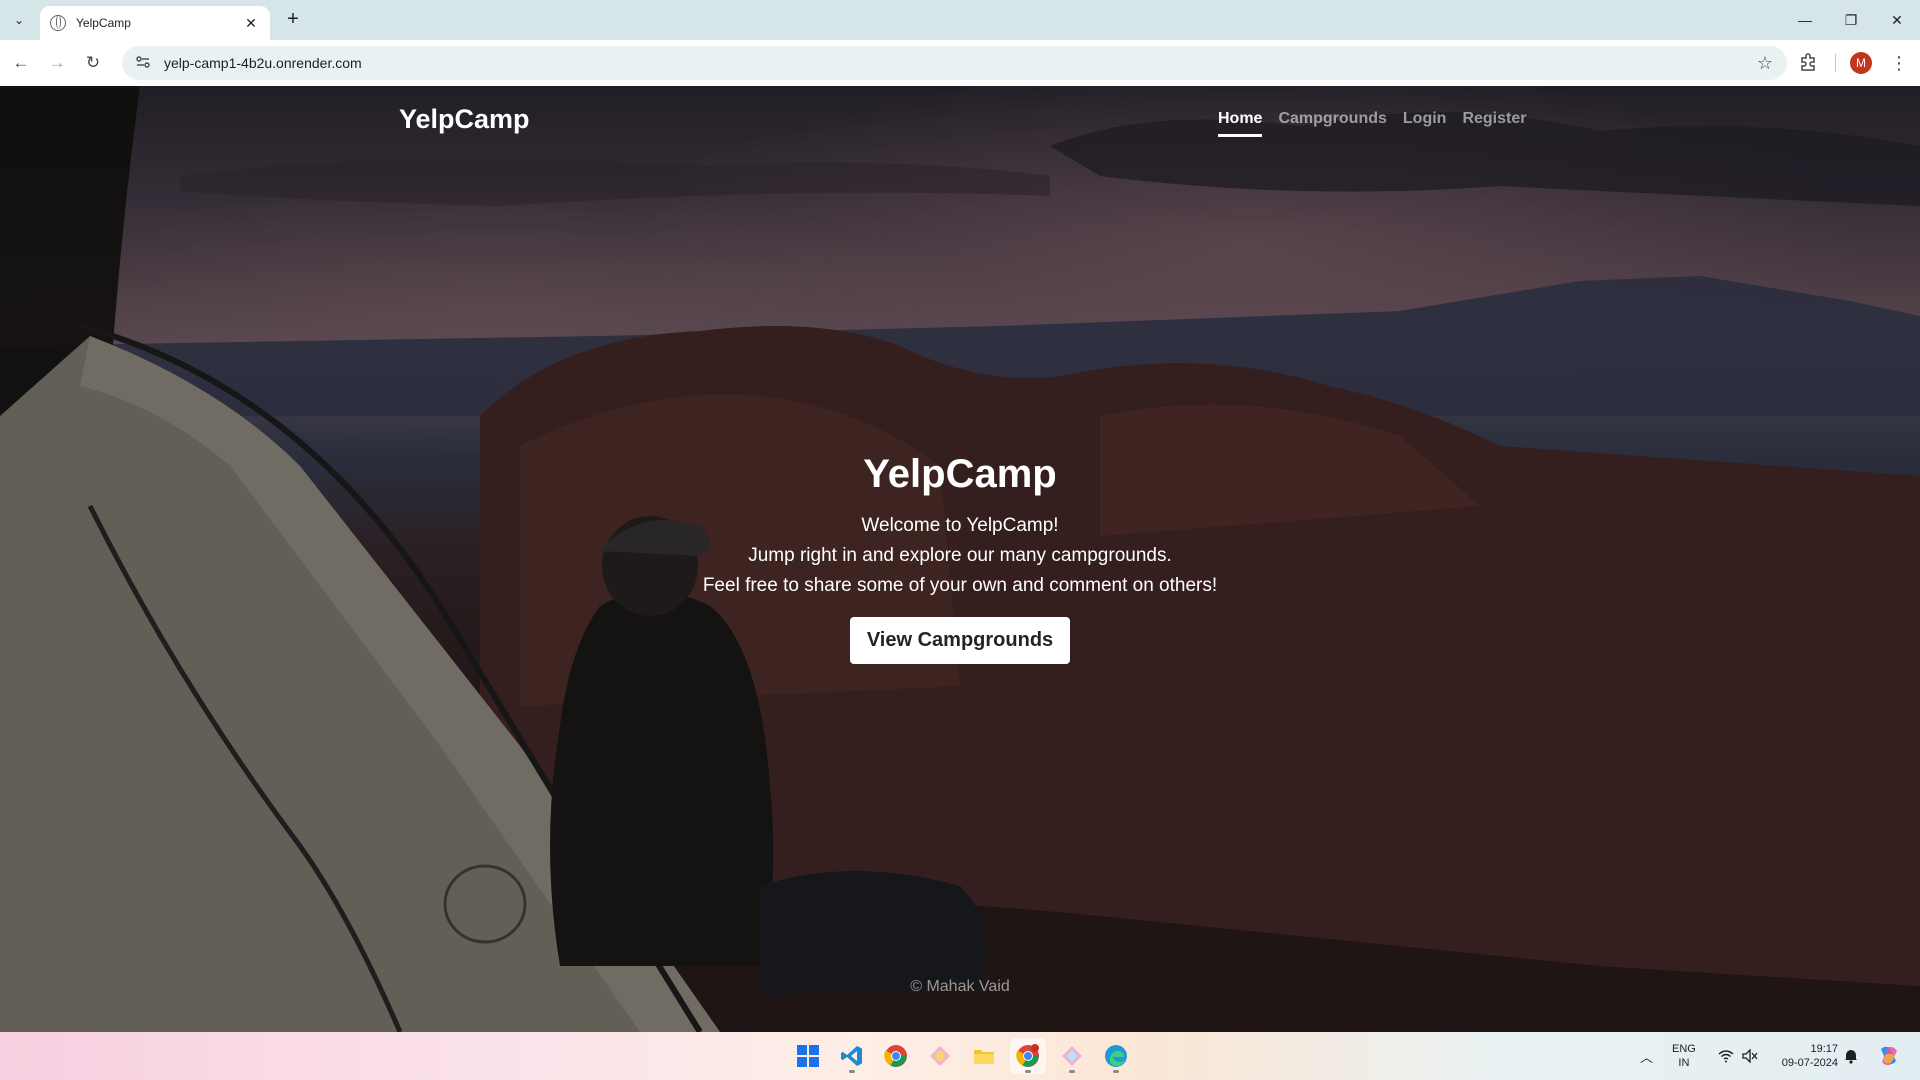  I want to click on reload-icon: ↻, so click(93, 63).